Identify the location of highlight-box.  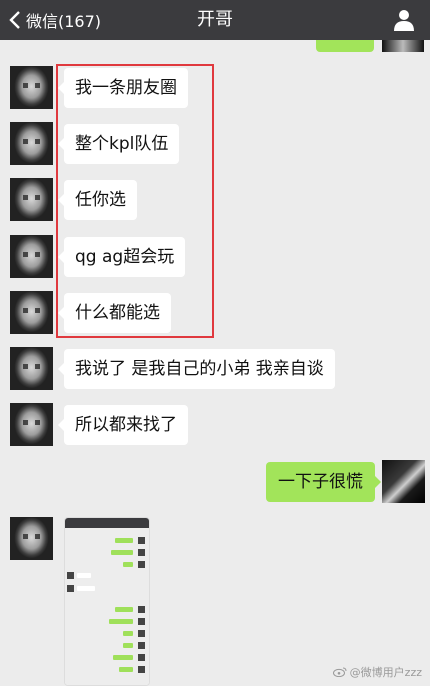
(135, 201).